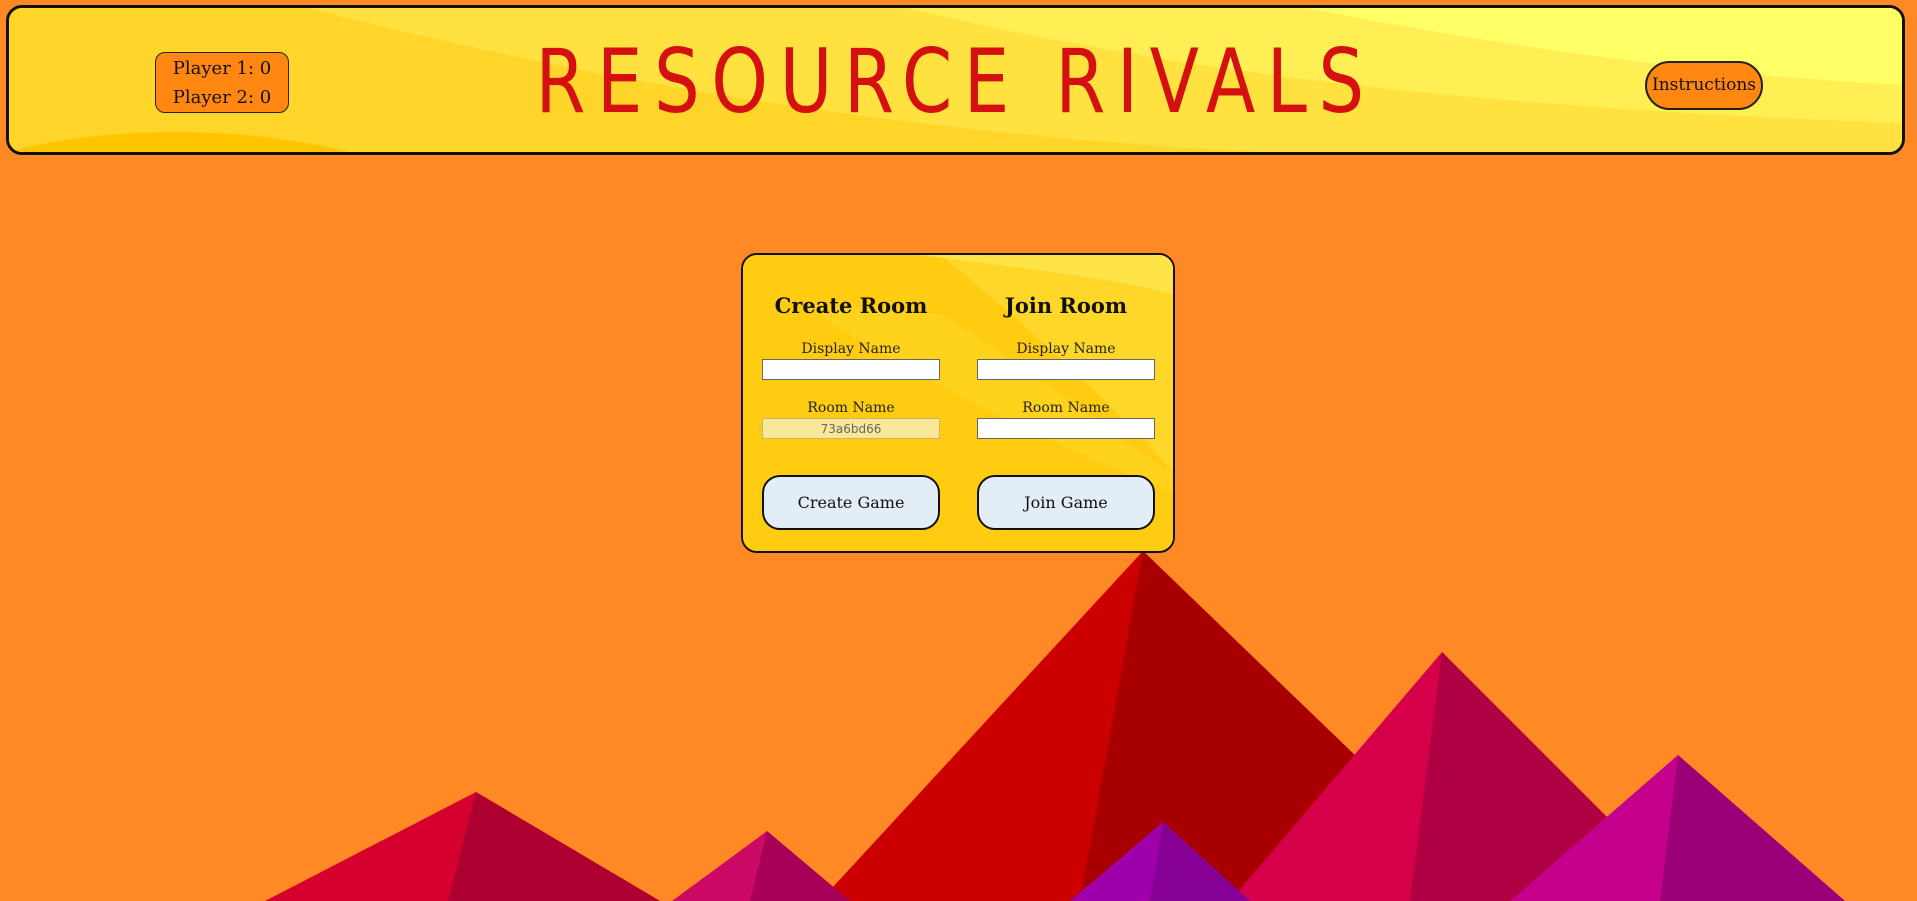 The width and height of the screenshot is (1917, 901). I want to click on create-room-heading: Create Room, so click(851, 305).